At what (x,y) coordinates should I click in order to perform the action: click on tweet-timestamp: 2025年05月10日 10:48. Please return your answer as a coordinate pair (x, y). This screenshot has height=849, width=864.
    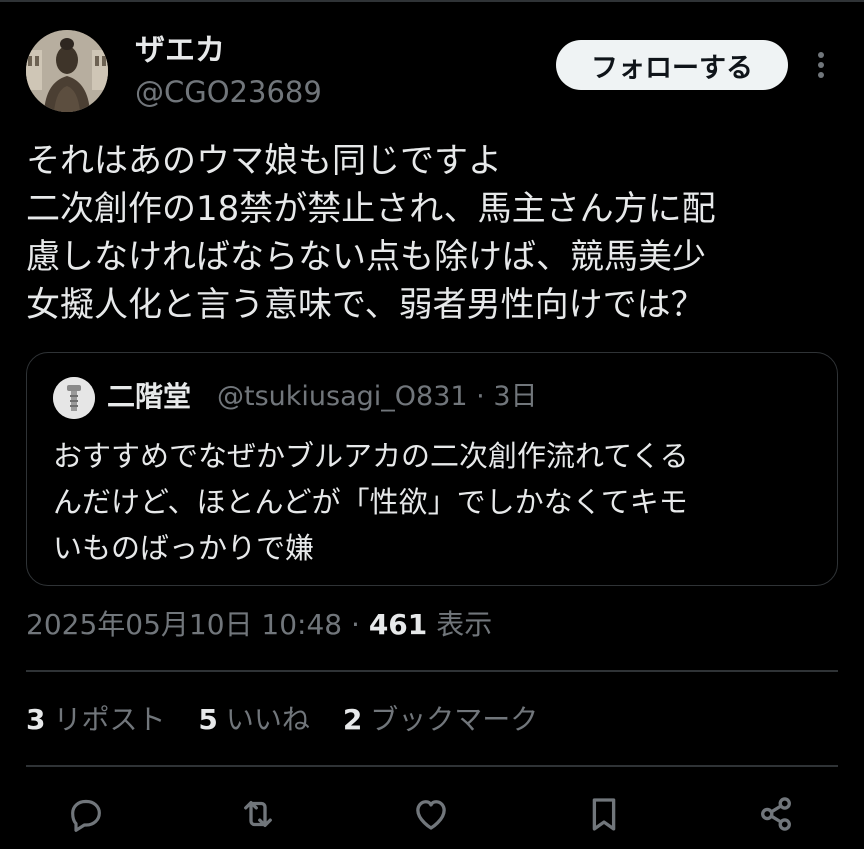
    Looking at the image, I should click on (184, 624).